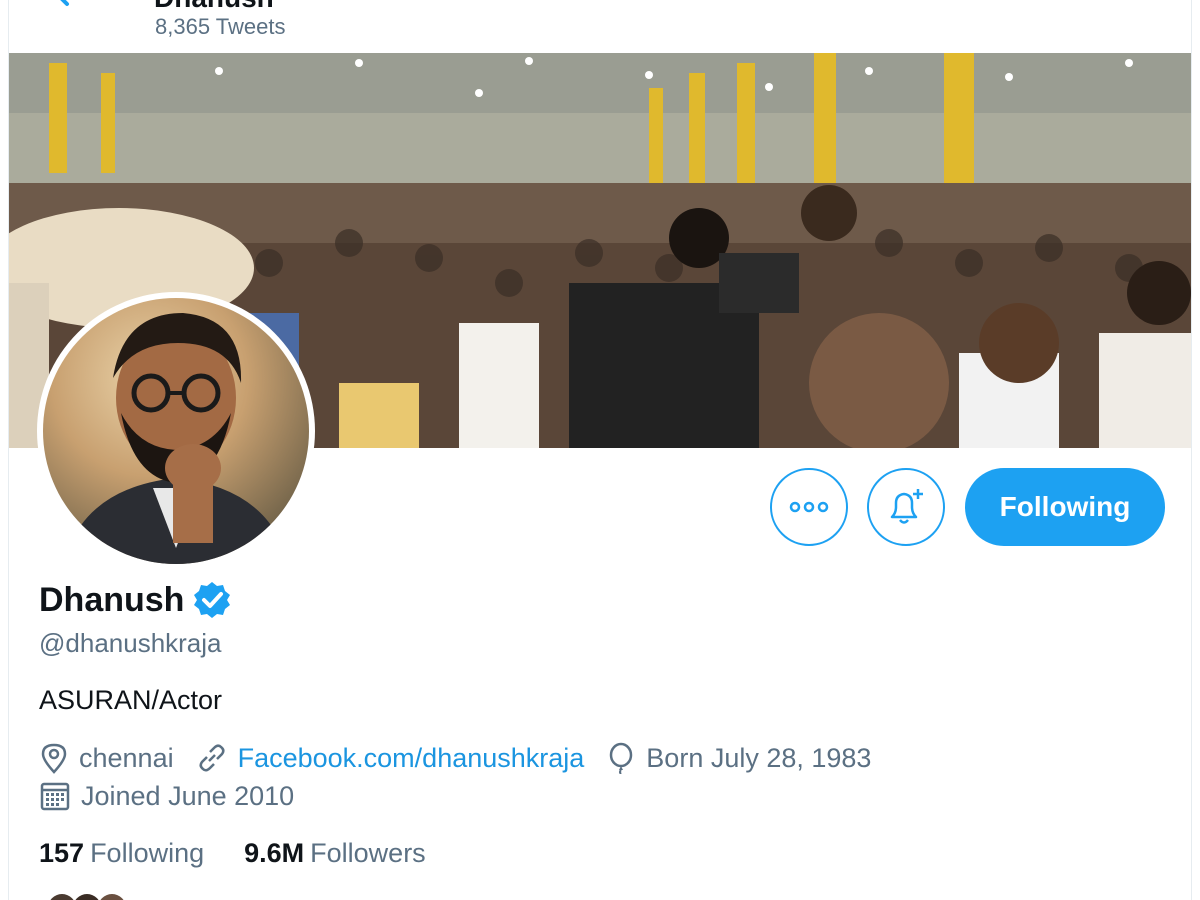 This screenshot has height=900, width=1200. I want to click on header-display-name: Dhanush, so click(214, 7).